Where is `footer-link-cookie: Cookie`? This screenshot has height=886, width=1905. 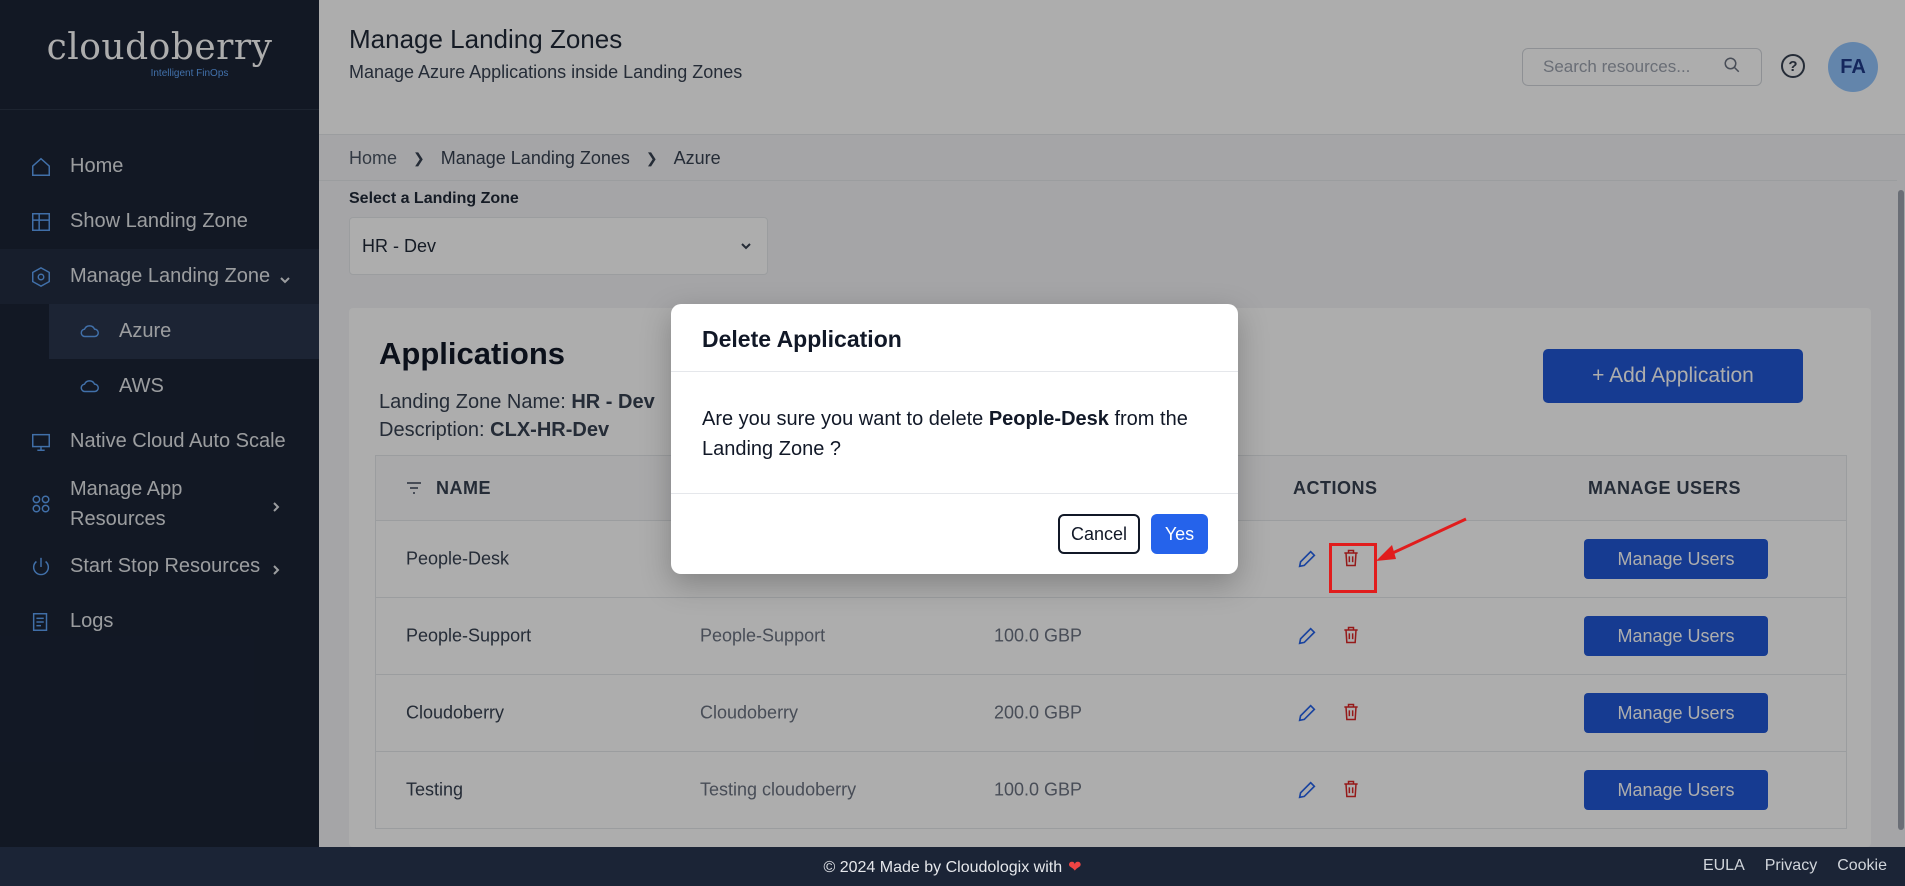
footer-link-cookie: Cookie is located at coordinates (1862, 866).